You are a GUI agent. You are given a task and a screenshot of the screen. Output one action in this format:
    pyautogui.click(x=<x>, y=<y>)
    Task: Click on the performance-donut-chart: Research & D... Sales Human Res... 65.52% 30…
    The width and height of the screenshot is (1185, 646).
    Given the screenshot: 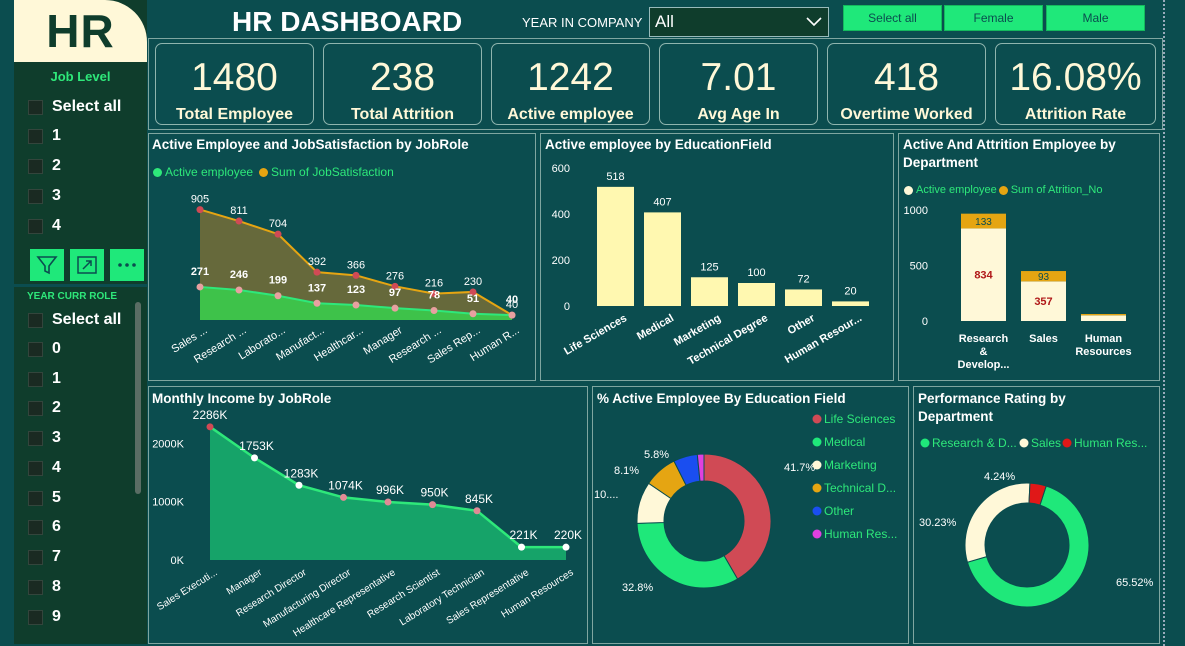 What is the action you would take?
    pyautogui.click(x=1036, y=522)
    